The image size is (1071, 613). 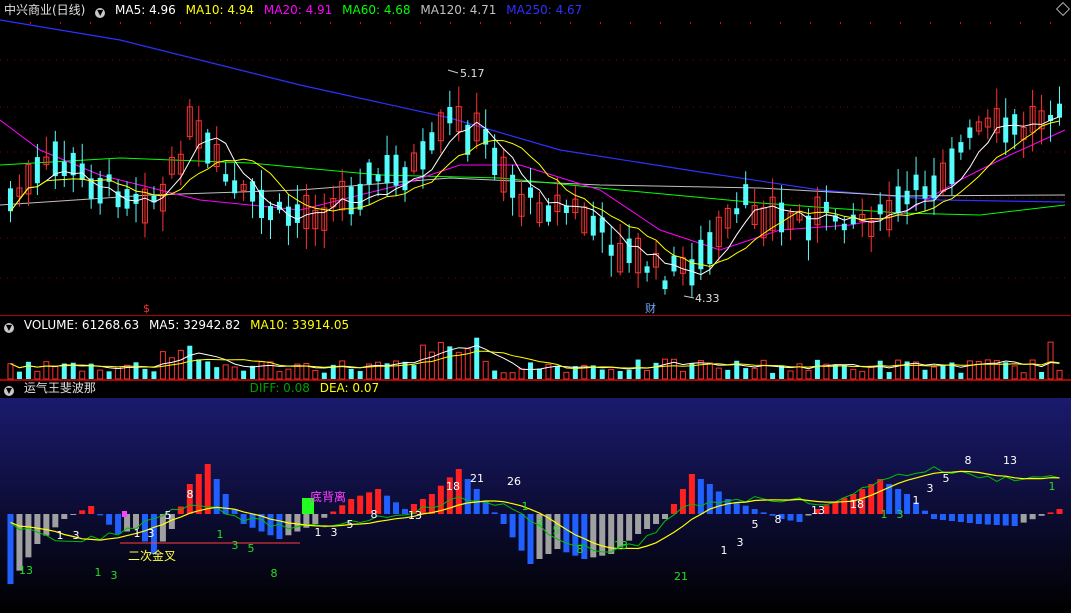 What do you see at coordinates (707, 298) in the screenshot?
I see `low-price-label: 4.33` at bounding box center [707, 298].